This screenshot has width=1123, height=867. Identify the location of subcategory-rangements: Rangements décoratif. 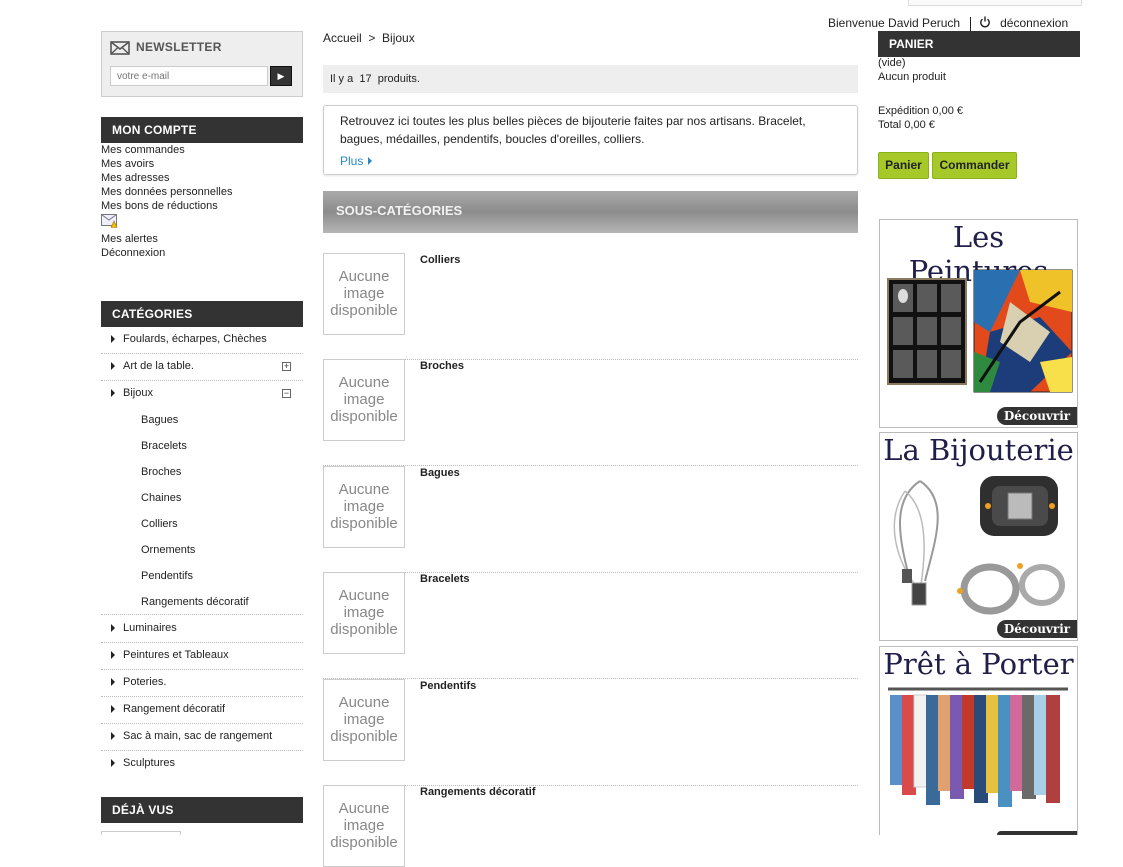
(195, 602).